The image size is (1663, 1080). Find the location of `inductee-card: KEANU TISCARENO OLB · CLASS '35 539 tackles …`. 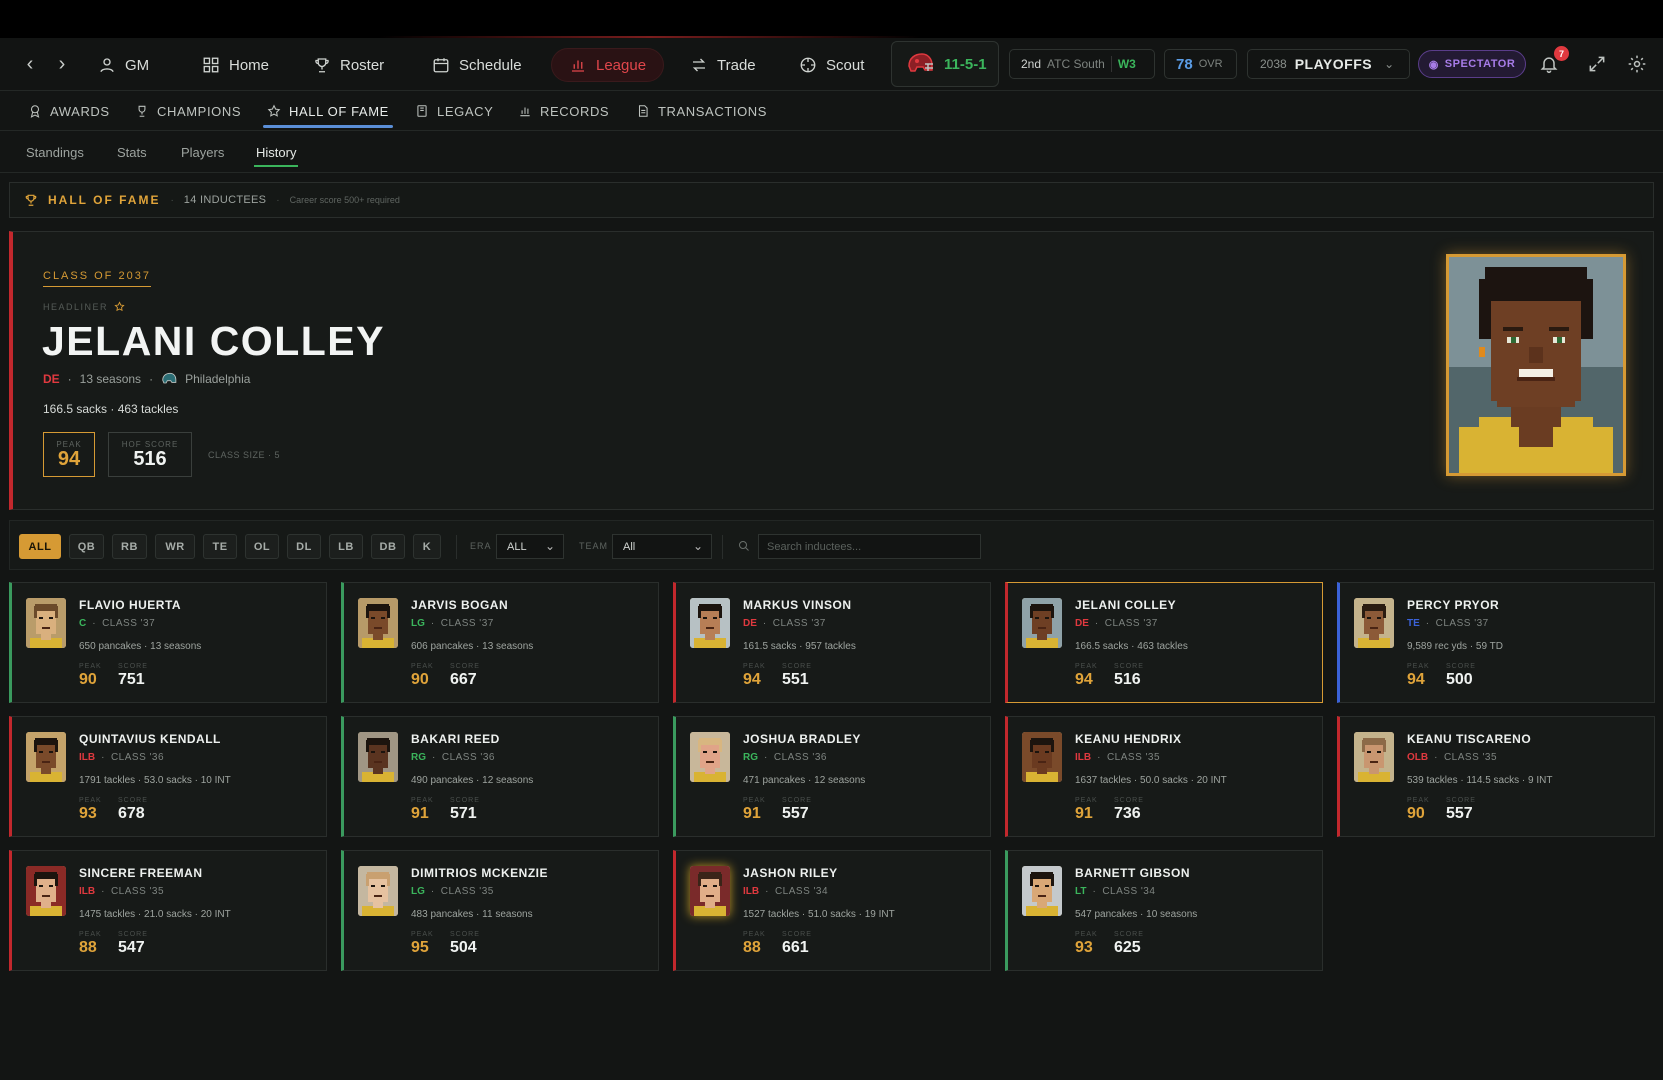

inductee-card: KEANU TISCARENO OLB · CLASS '35 539 tackles … is located at coordinates (1496, 776).